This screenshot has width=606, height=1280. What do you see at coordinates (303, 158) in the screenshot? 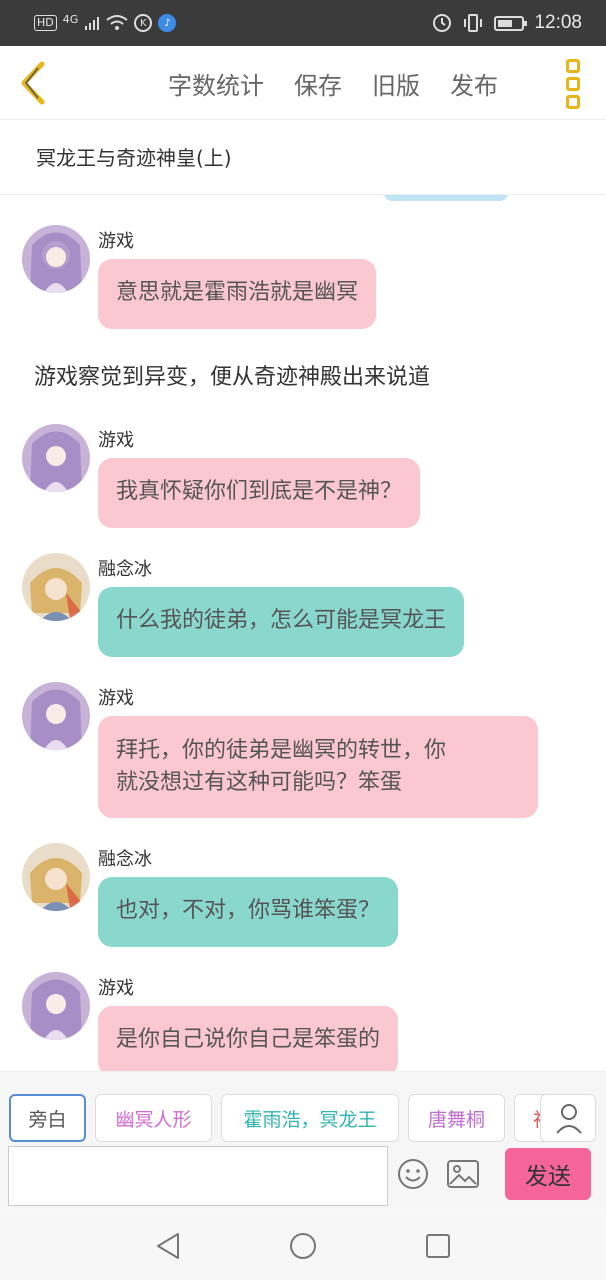
I see `chapter-title: 冥龙王与奇迹神皇(上)` at bounding box center [303, 158].